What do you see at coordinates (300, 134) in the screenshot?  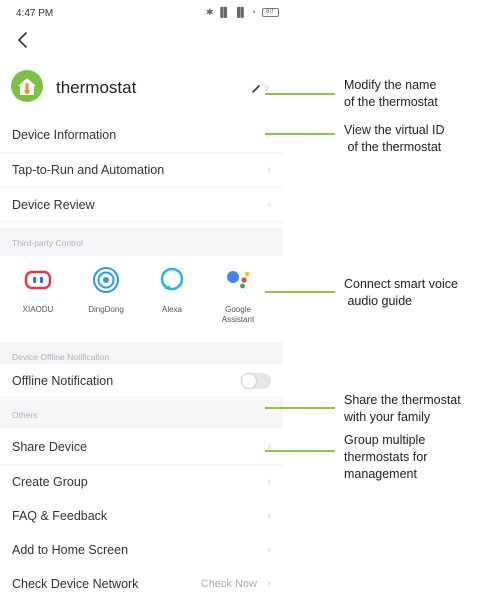 I see `callout-leader-id` at bounding box center [300, 134].